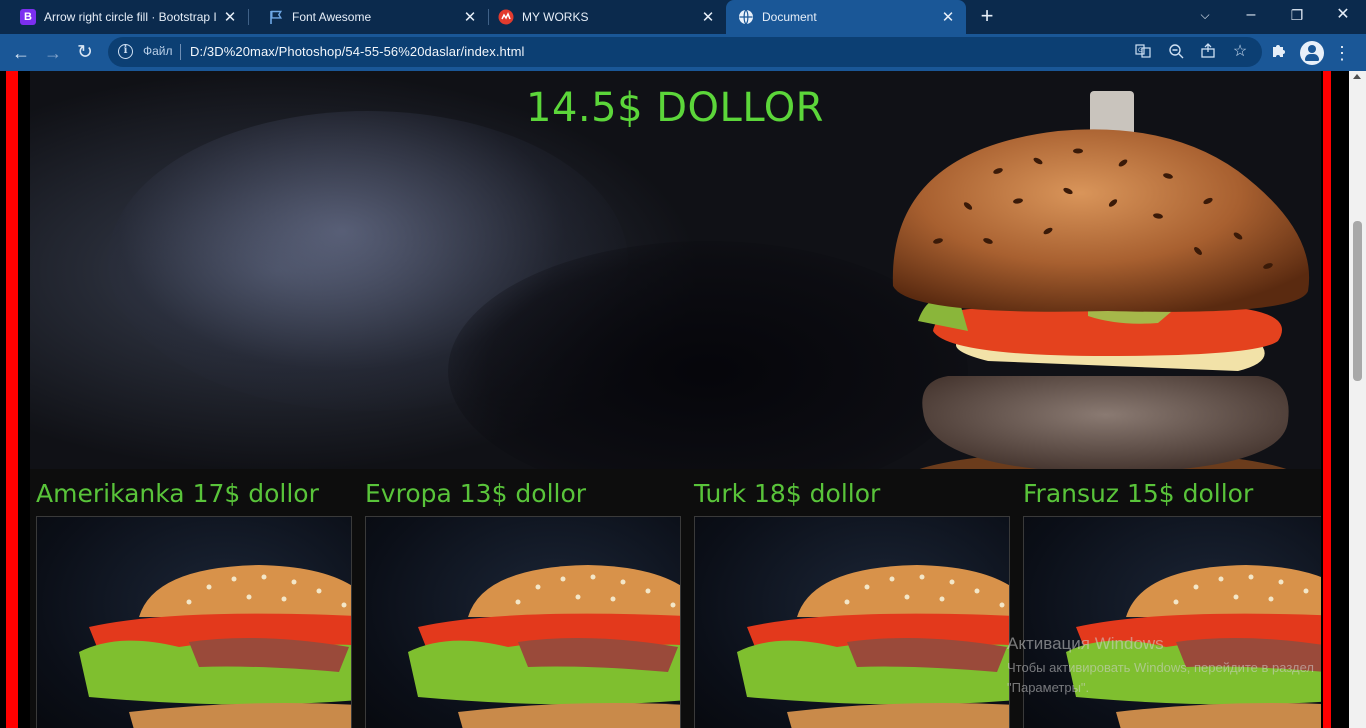 Image resolution: width=1366 pixels, height=728 pixels. Describe the element at coordinates (787, 493) in the screenshot. I see `product-card-title: Turk 18$ dollor` at that location.